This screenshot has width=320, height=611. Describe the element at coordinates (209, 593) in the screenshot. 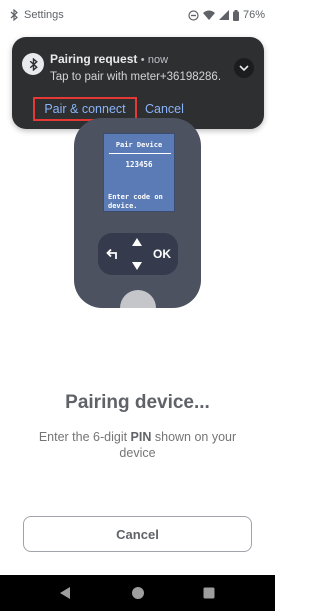

I see `recents-square-icon` at that location.